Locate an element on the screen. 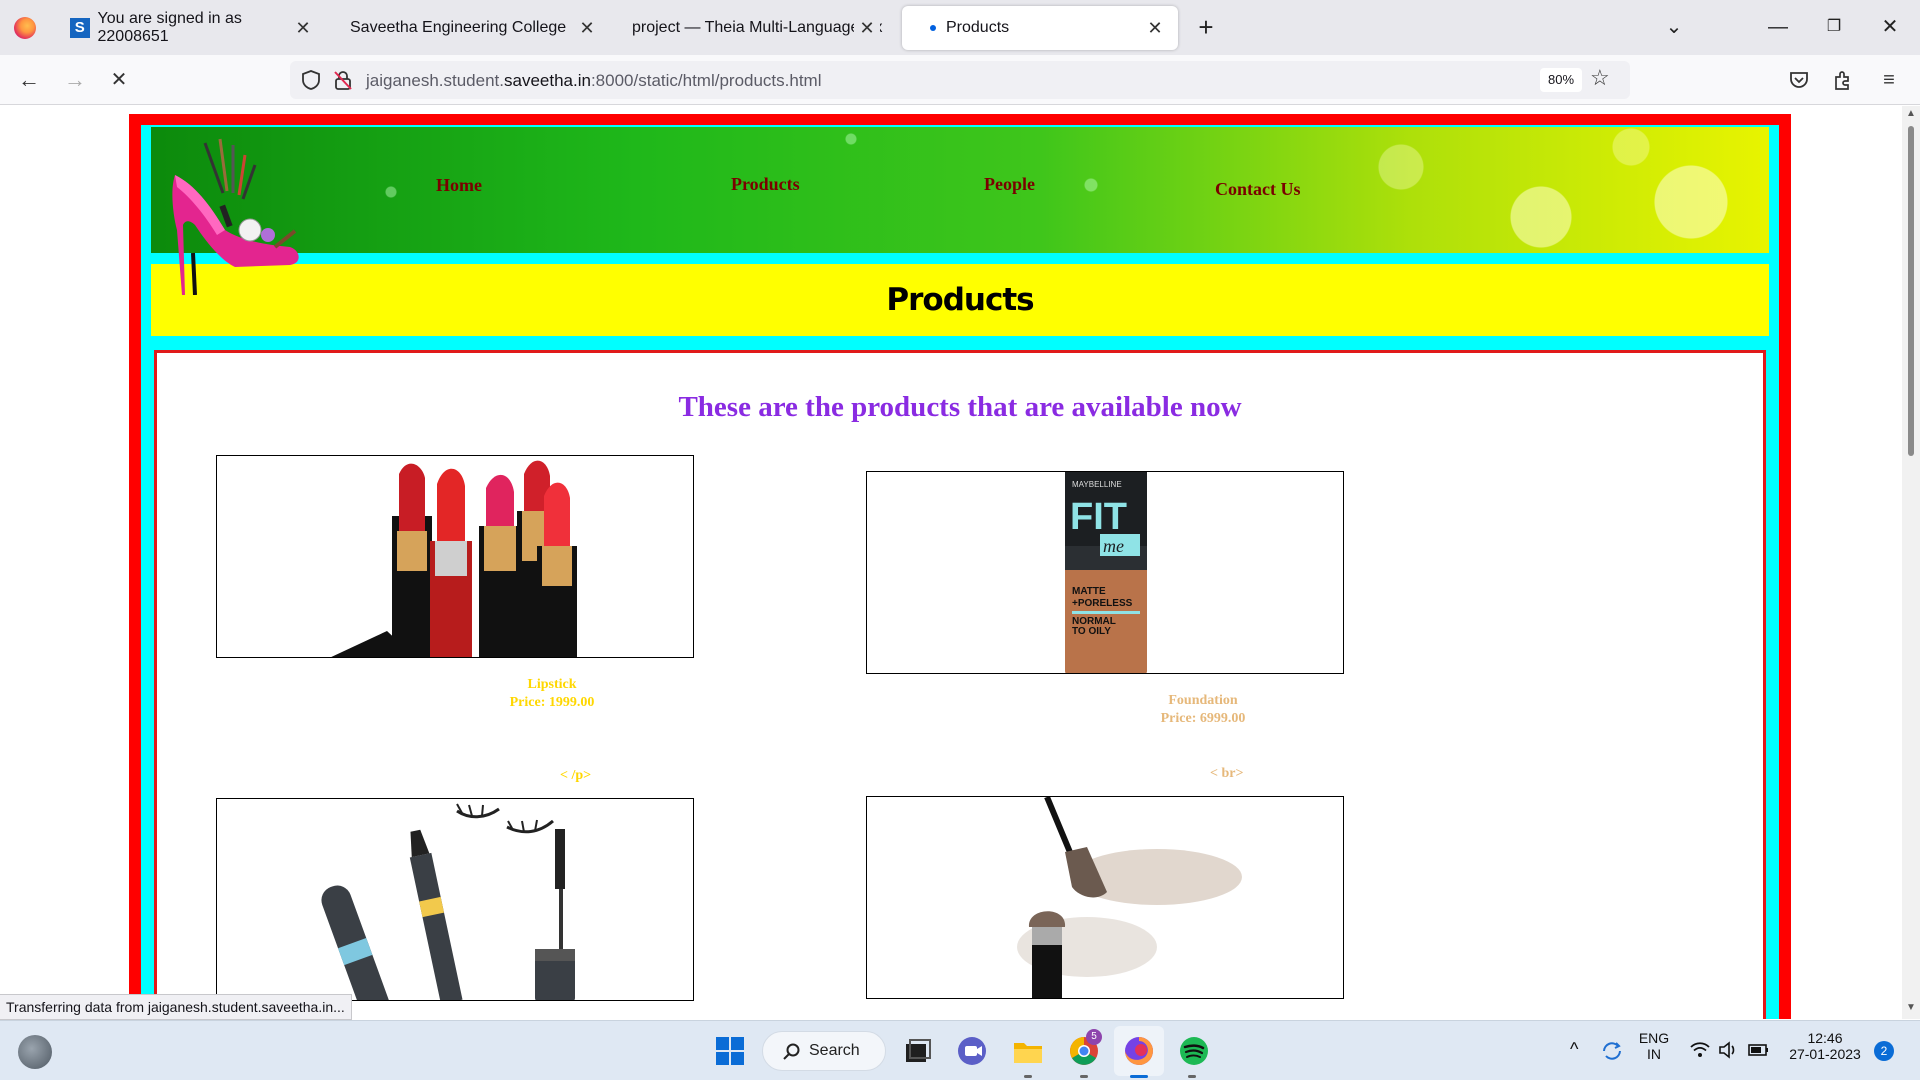  language-indicator: ENG IN is located at coordinates (1654, 1046).